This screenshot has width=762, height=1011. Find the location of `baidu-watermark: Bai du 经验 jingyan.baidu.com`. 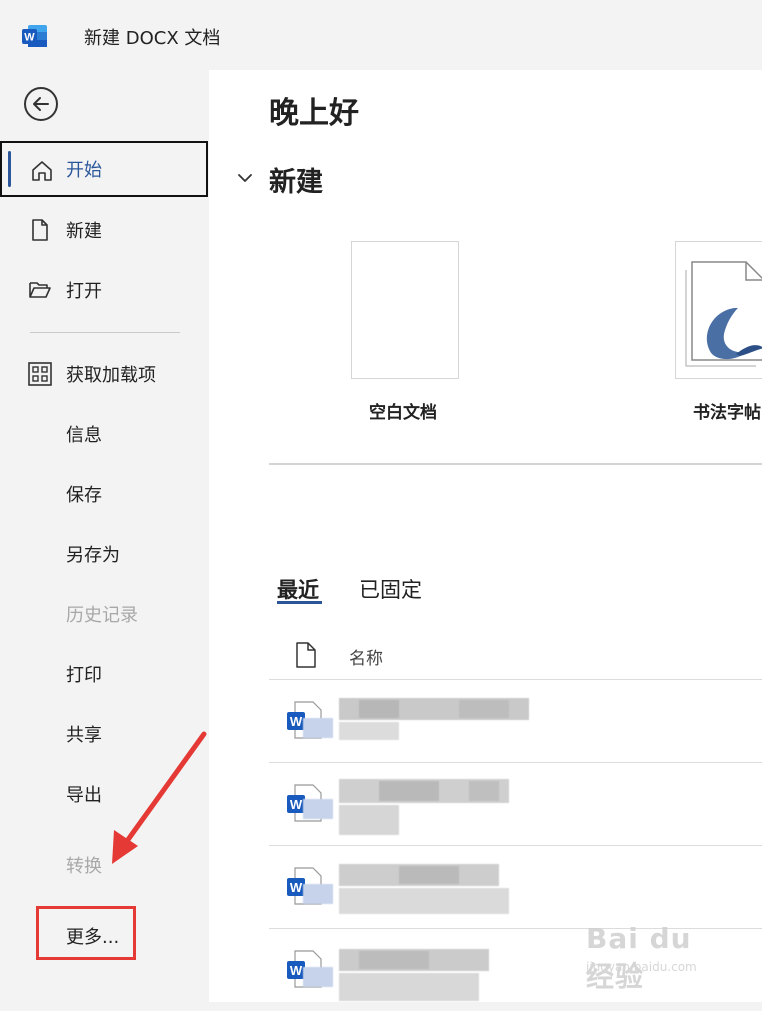

baidu-watermark: Bai du 经验 jingyan.baidu.com is located at coordinates (656, 957).